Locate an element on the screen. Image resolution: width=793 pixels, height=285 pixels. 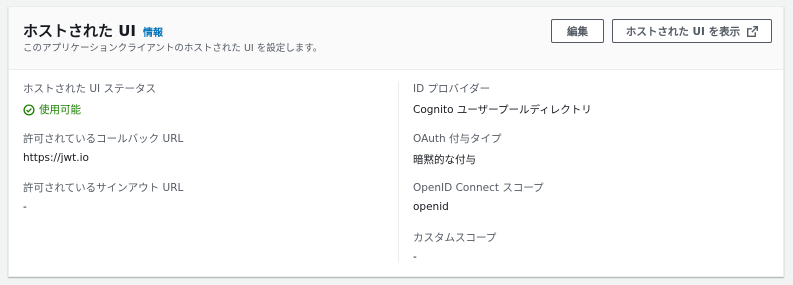
field-status: ホストされた UI ステータス 使用可能 is located at coordinates (89, 99).